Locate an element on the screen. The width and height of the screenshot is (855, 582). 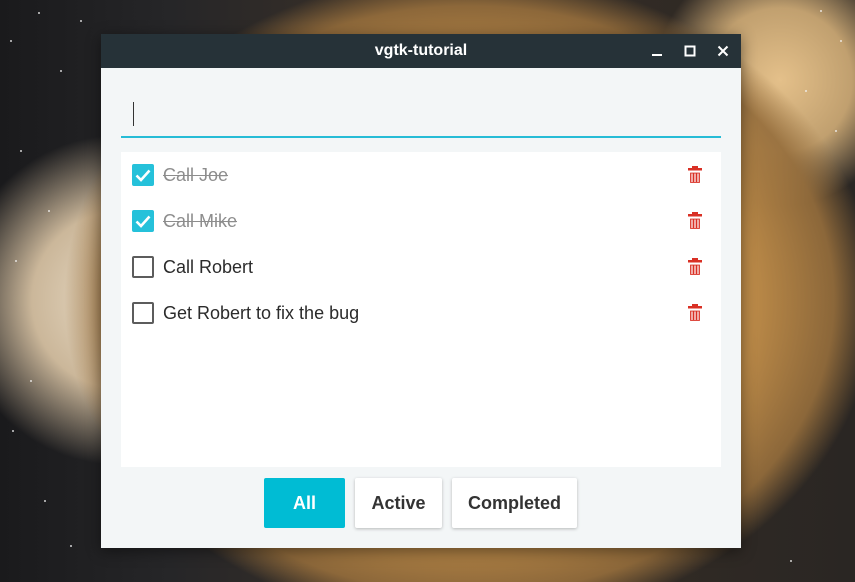
filter-active-button: Active is located at coordinates (398, 503).